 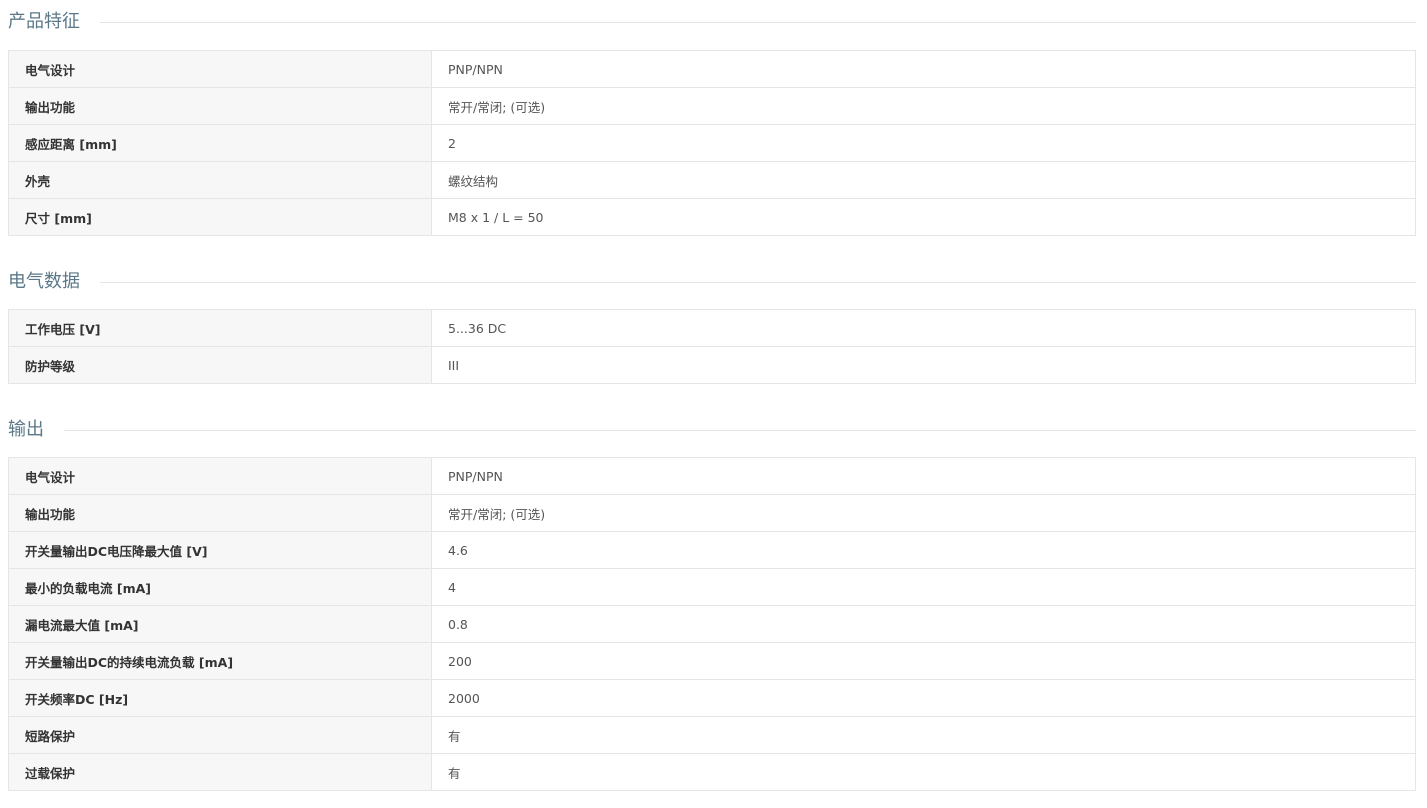 I want to click on section-header: 电气数据, so click(x=712, y=282).